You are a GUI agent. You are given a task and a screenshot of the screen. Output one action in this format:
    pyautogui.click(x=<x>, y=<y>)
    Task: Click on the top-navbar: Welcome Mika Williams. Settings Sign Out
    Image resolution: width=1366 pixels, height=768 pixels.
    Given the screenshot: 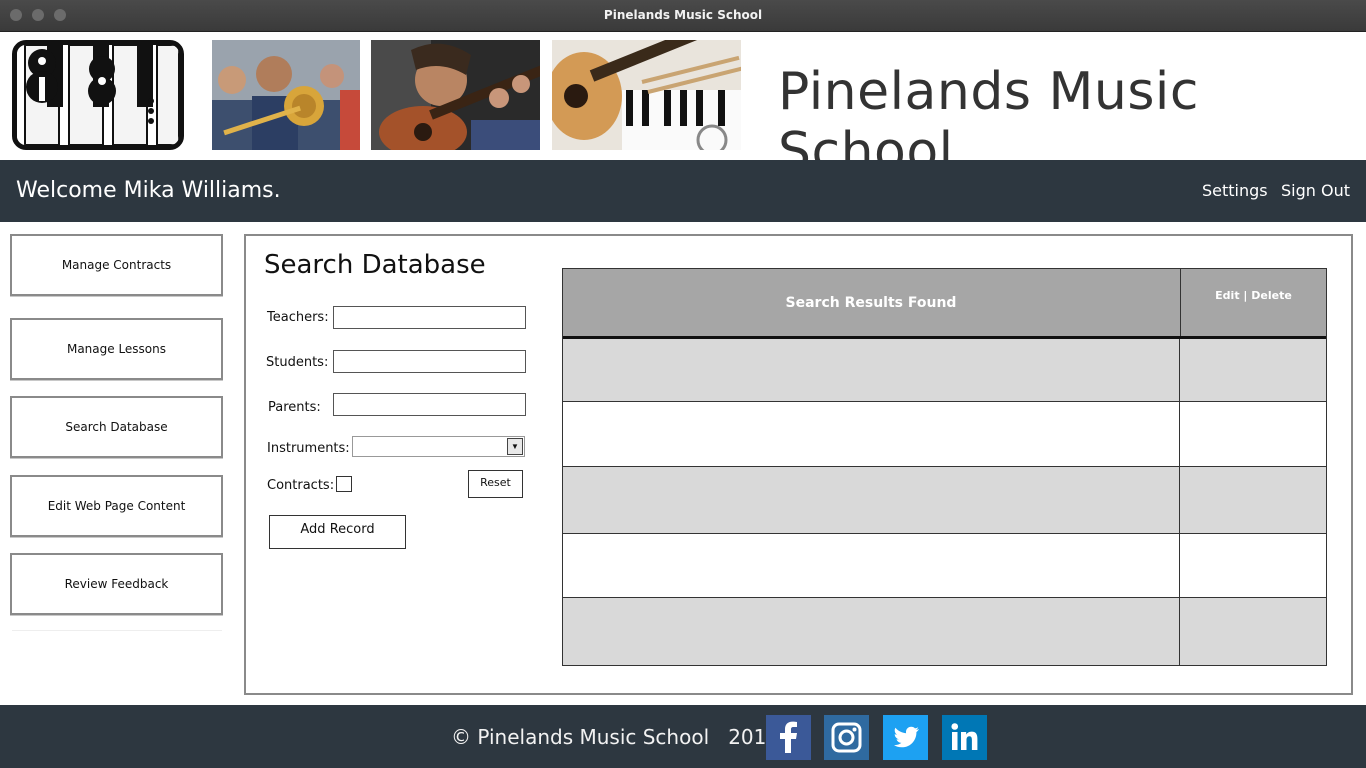 What is the action you would take?
    pyautogui.click(x=683, y=191)
    